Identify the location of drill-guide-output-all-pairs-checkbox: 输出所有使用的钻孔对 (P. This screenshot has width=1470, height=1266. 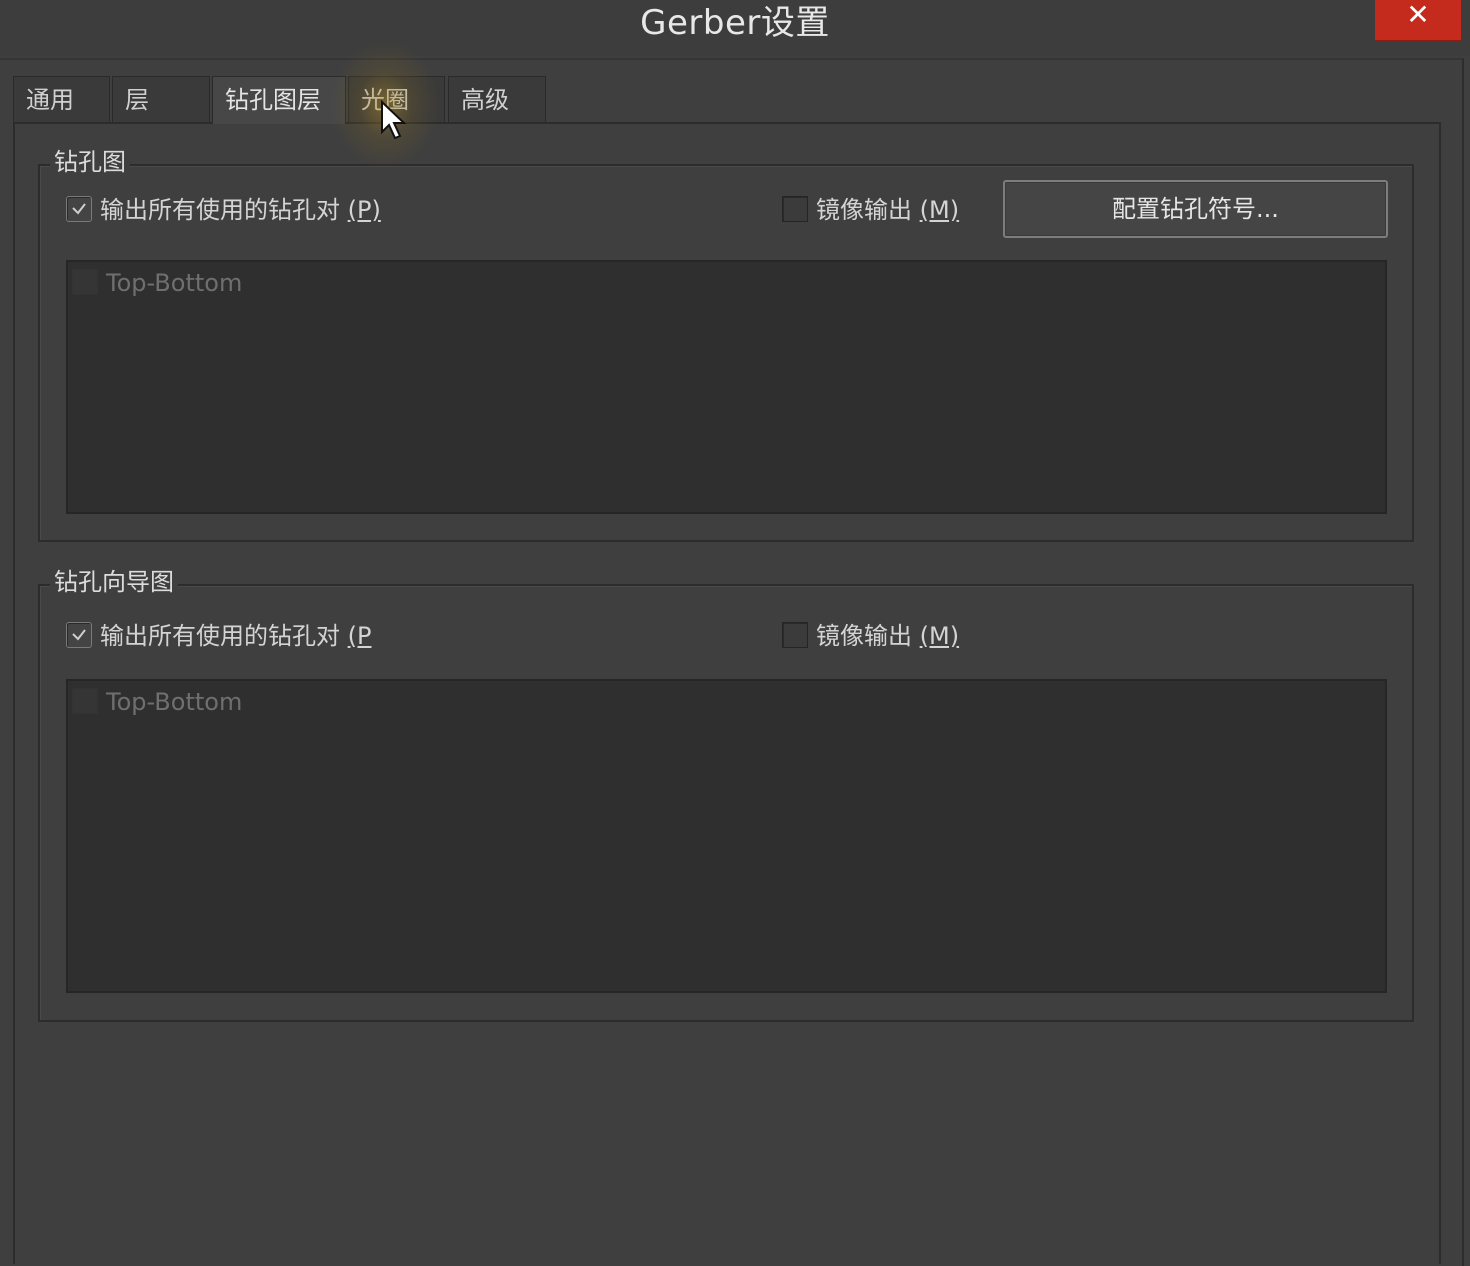
(218, 636).